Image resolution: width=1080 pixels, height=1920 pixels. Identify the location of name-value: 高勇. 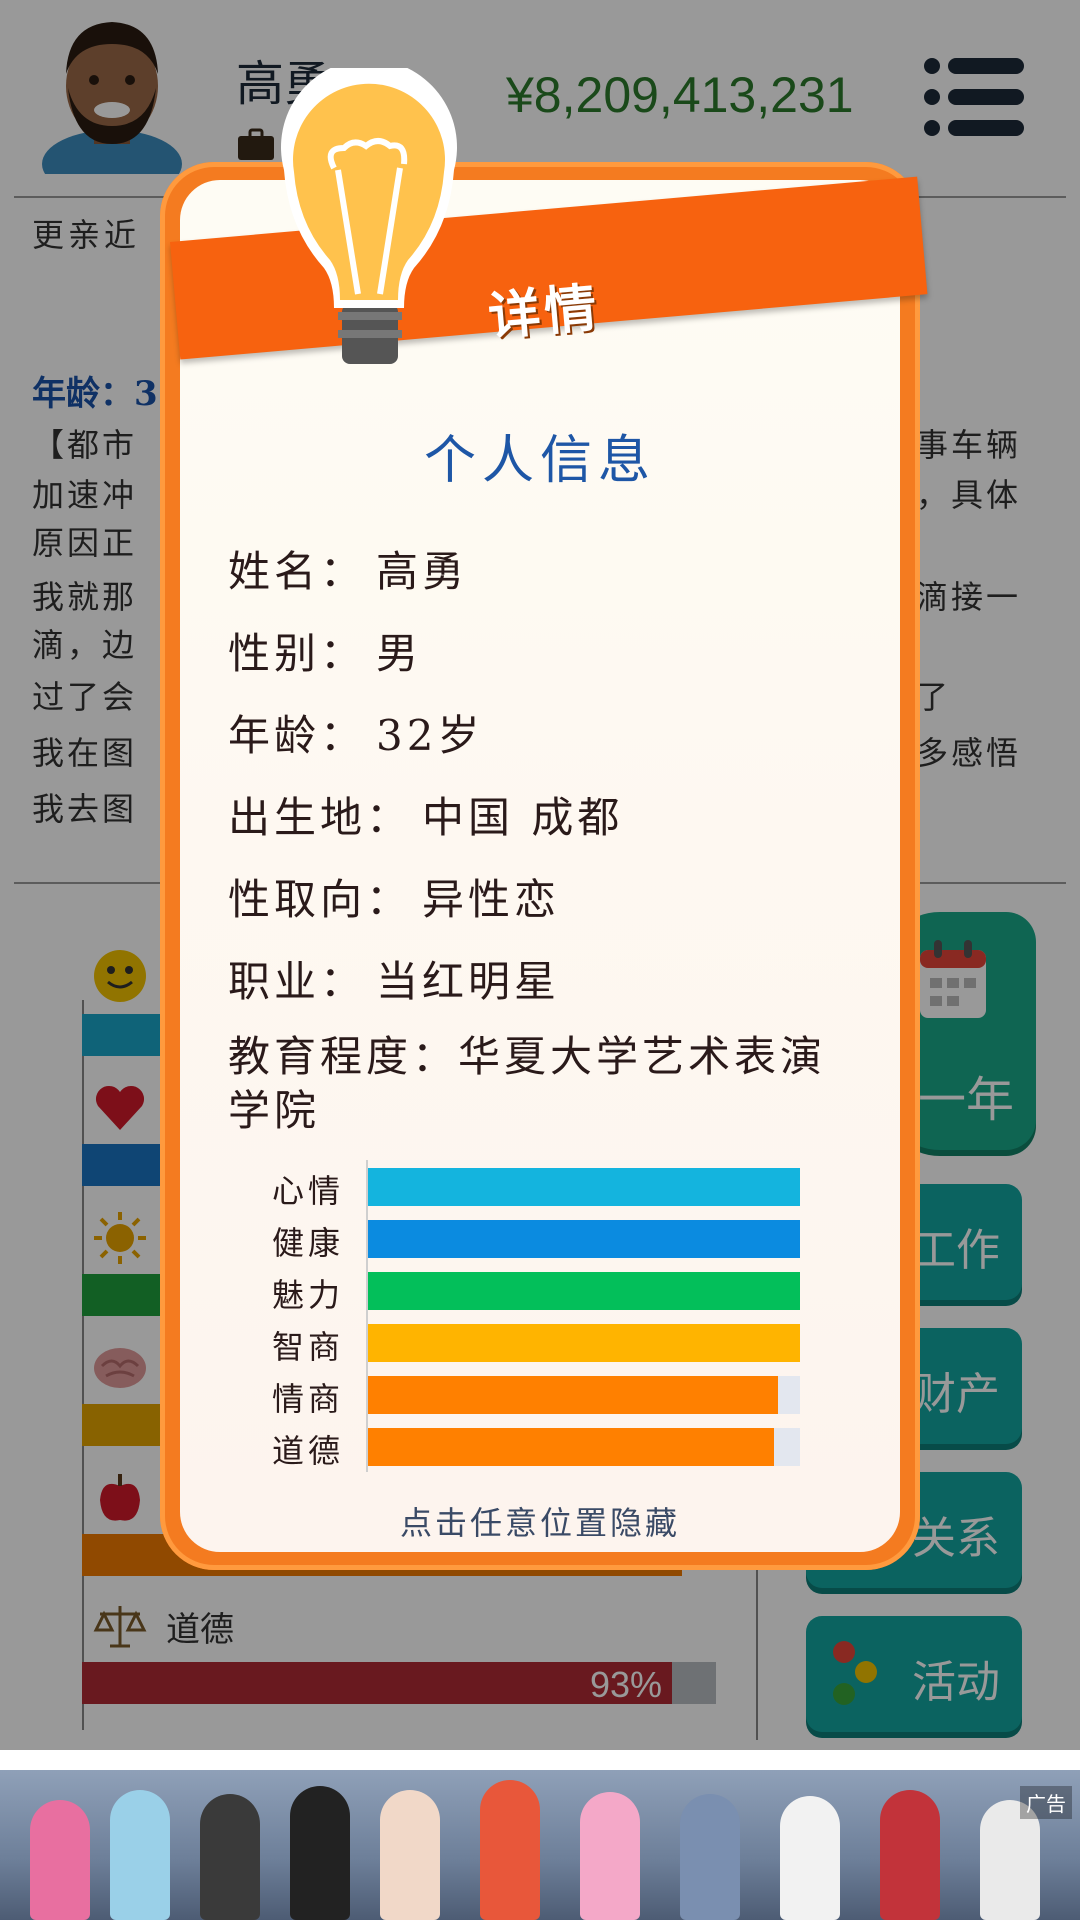
(422, 571).